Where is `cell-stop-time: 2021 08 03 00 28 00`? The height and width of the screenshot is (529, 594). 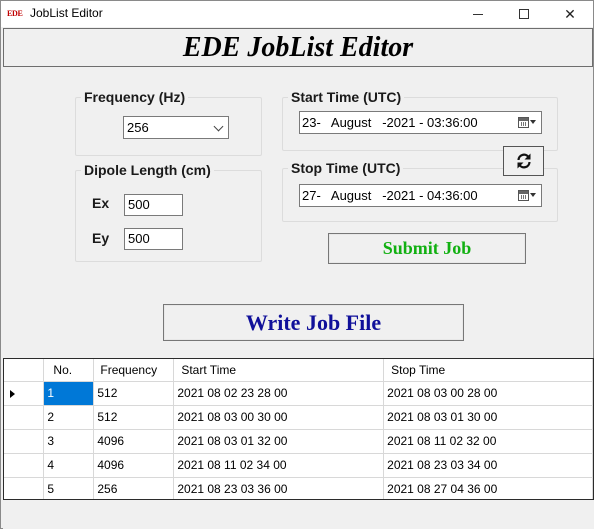 cell-stop-time: 2021 08 03 00 28 00 is located at coordinates (488, 393).